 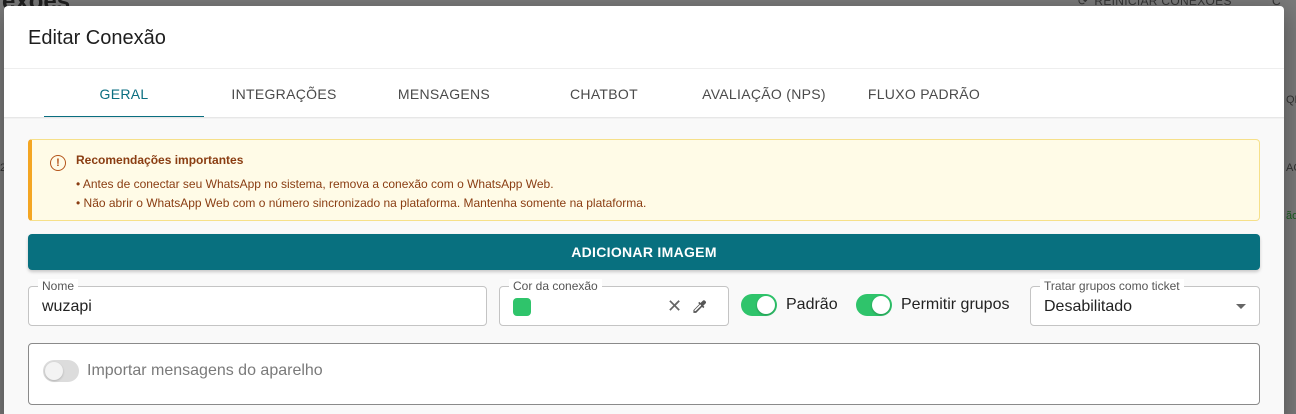 I want to click on name-field: Nome wuzapi, so click(x=257, y=302).